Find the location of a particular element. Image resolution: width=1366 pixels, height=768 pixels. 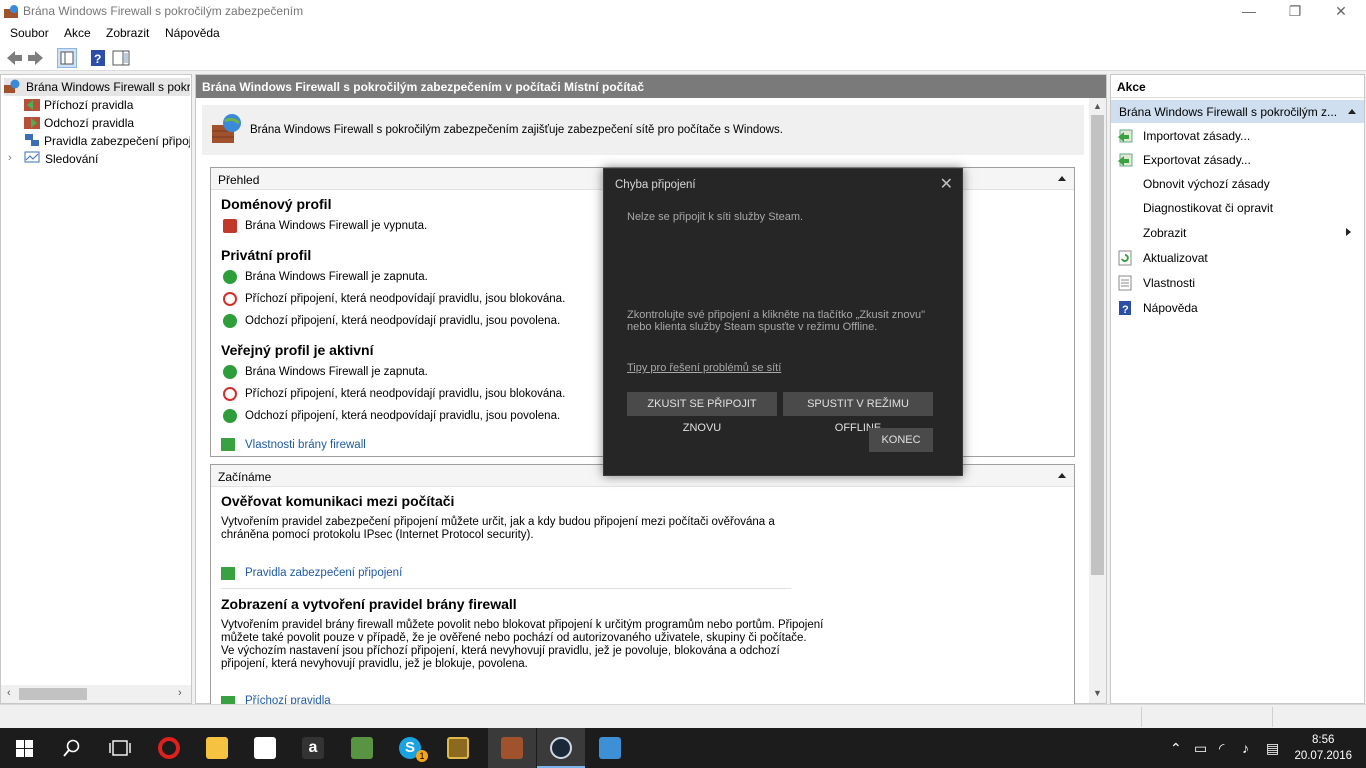

show-hide-tree-icon is located at coordinates (67, 58).